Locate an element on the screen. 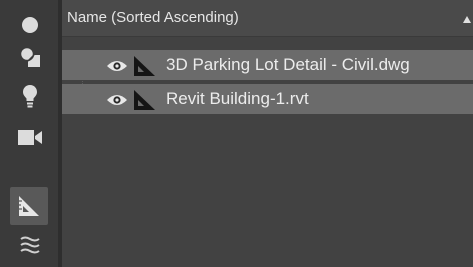 The width and height of the screenshot is (473, 267). list-item: Revit Building-1.rvt is located at coordinates (267, 99).